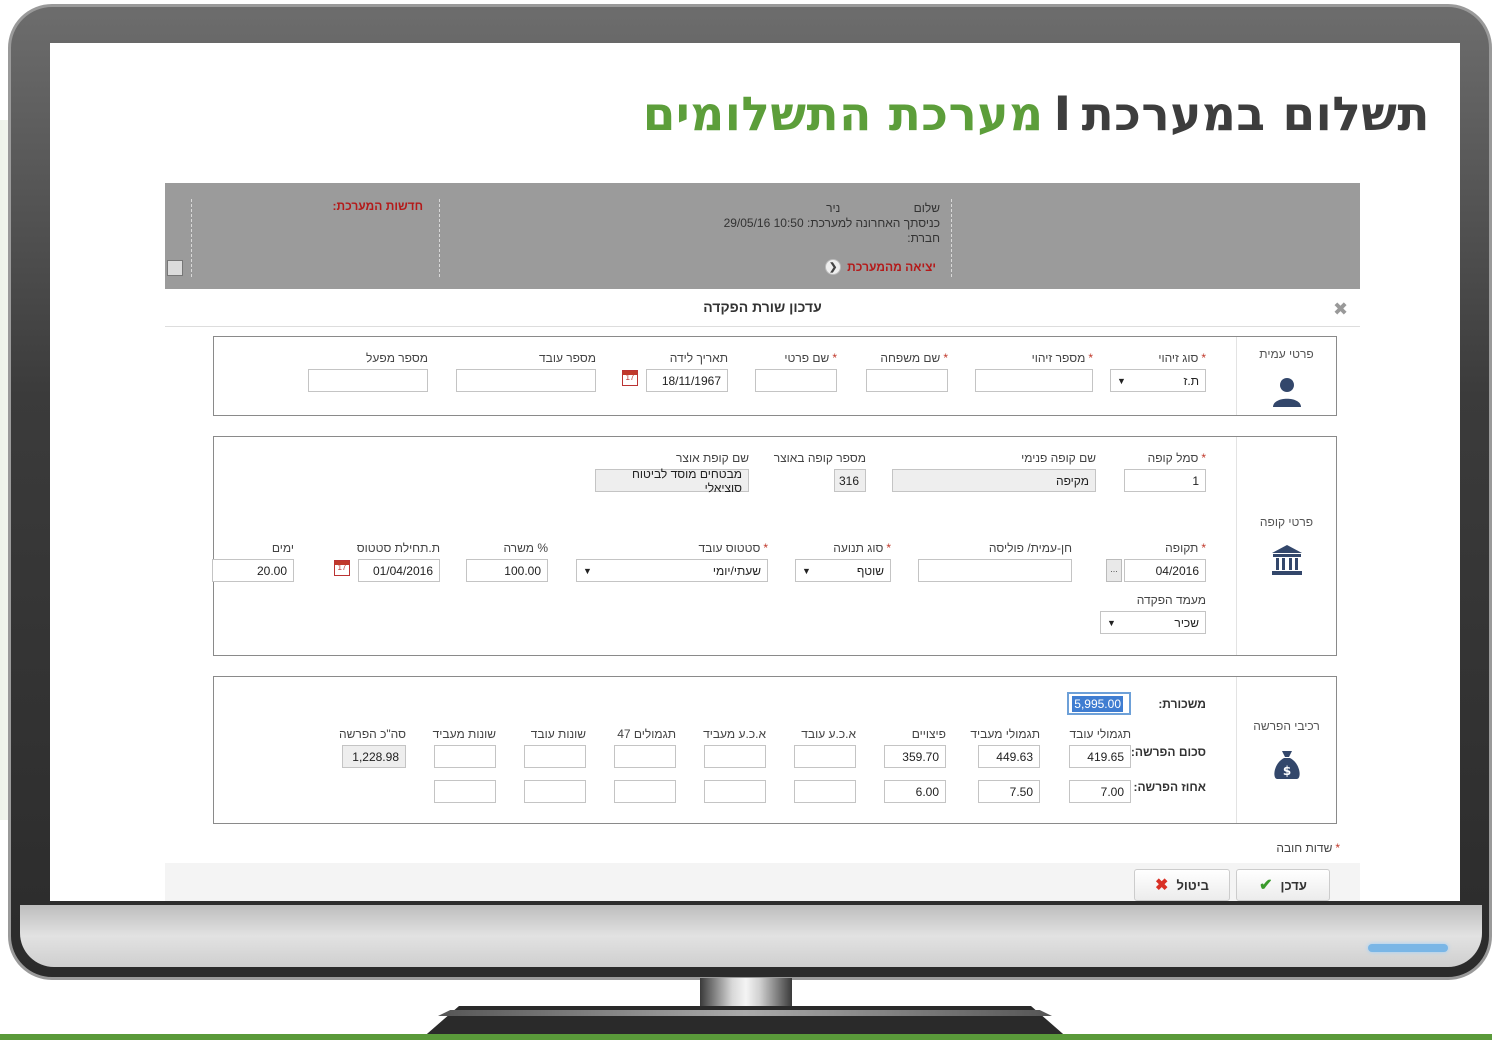 The image size is (1492, 1040). I want to click on movement-type-value: שוטף, so click(870, 570).